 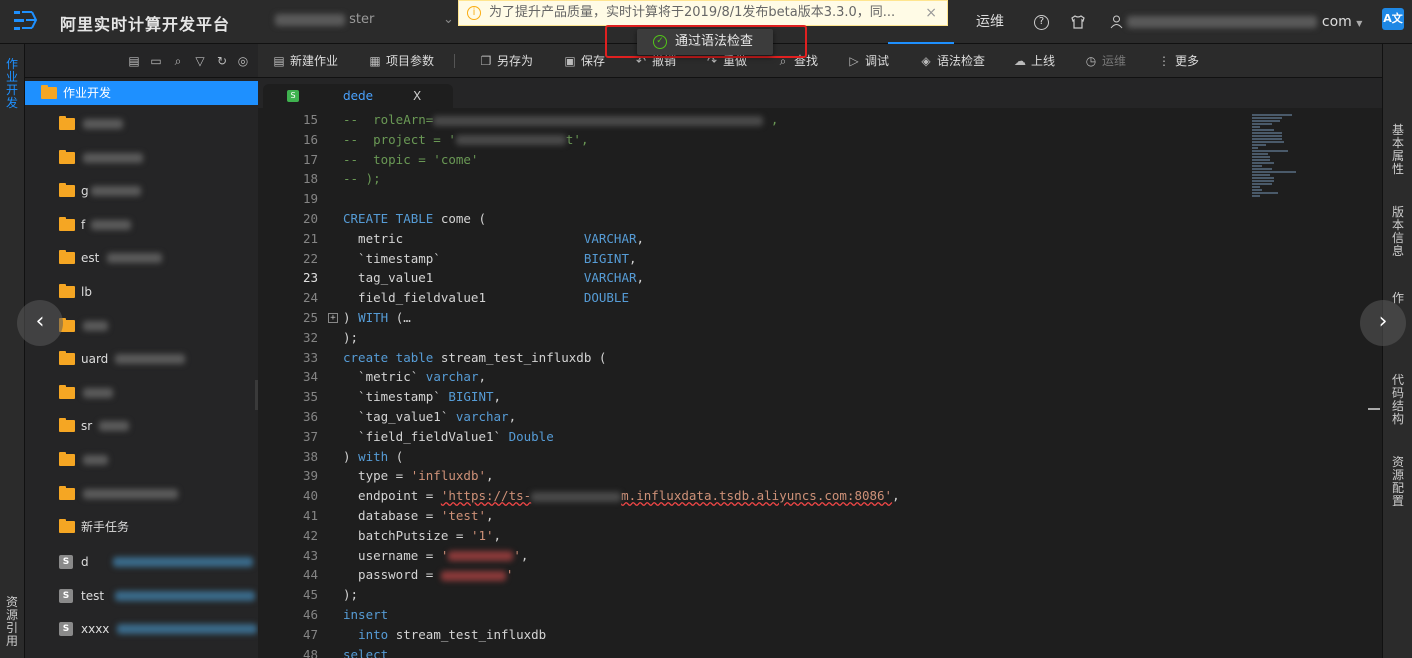 What do you see at coordinates (753, 651) in the screenshot?
I see `code-line: 48 select` at bounding box center [753, 651].